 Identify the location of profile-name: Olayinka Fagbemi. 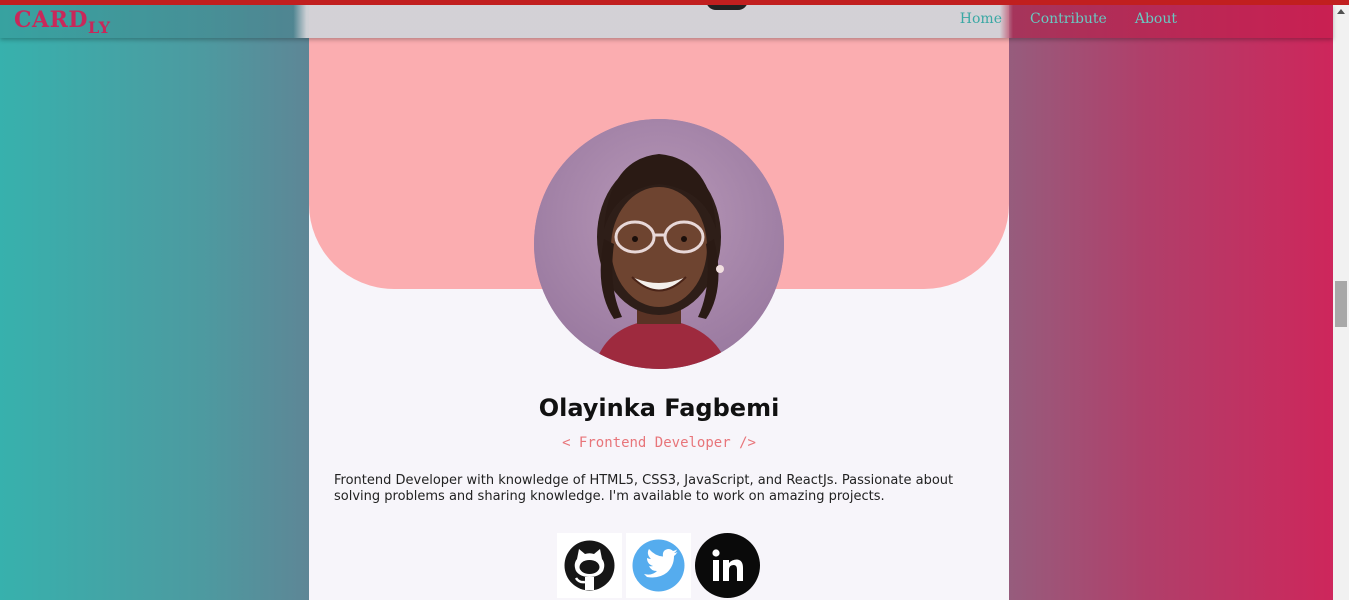
(659, 408).